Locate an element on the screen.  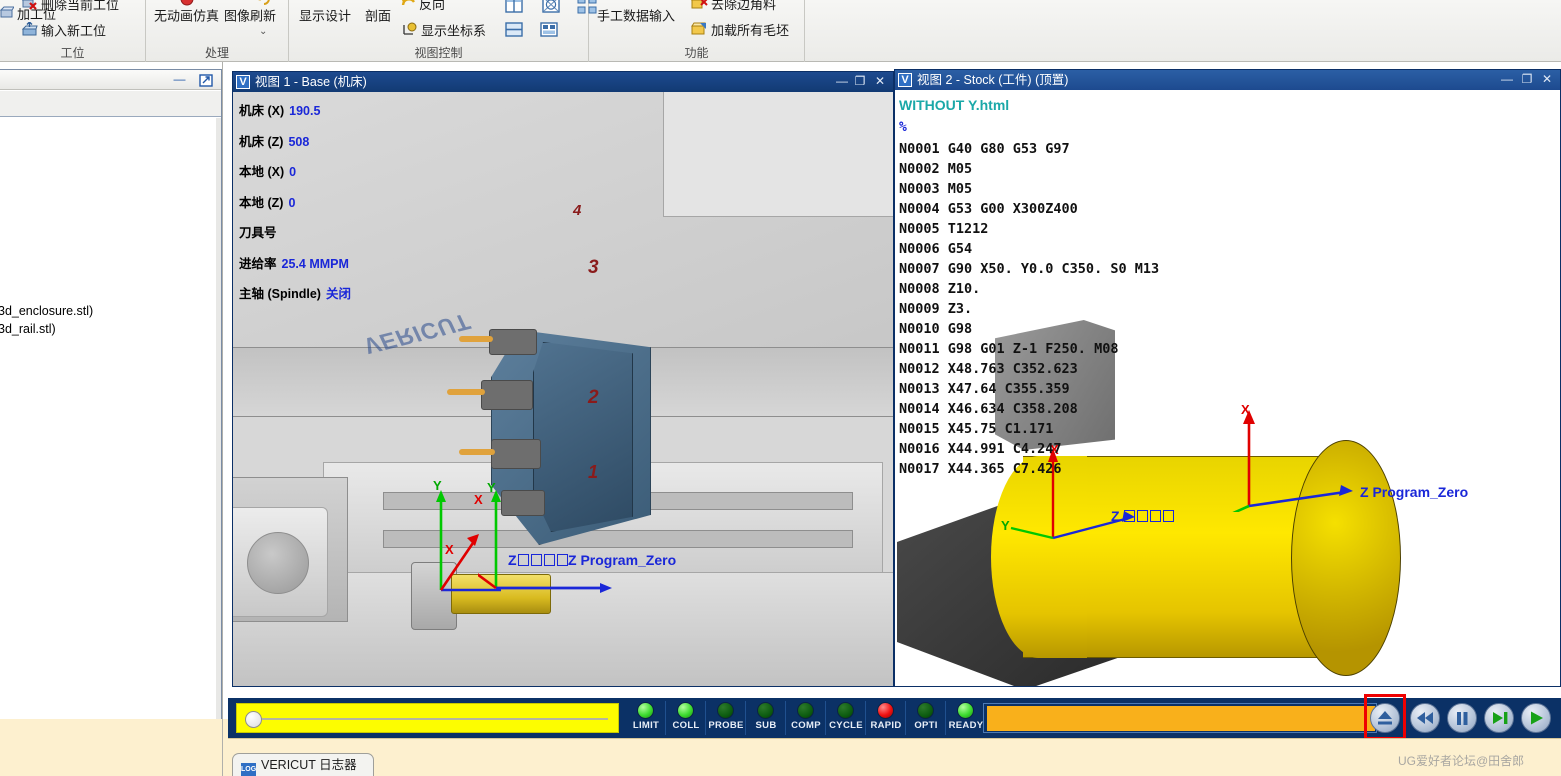
view2-minimize-button: — is located at coordinates (1507, 79).